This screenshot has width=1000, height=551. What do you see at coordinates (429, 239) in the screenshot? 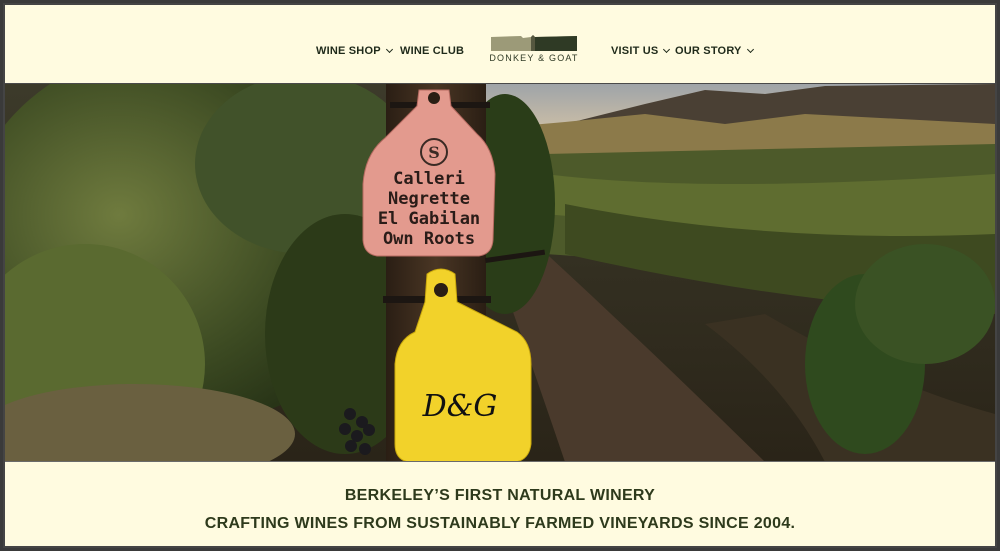
I see `pink-tag-line4: Own Roots` at bounding box center [429, 239].